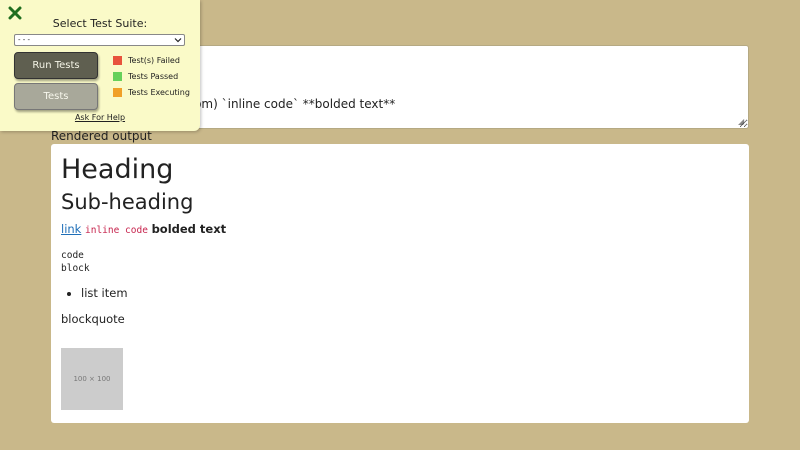  Describe the element at coordinates (117, 169) in the screenshot. I see `rendered-heading: Heading` at that location.